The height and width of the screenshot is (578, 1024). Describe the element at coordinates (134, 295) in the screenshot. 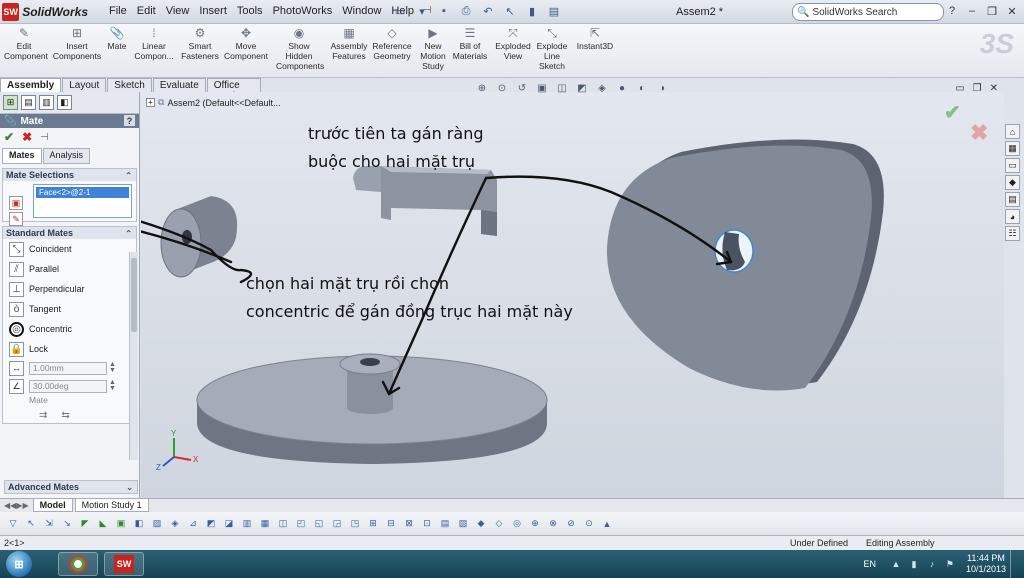

I see `scrollbar-thumb` at that location.